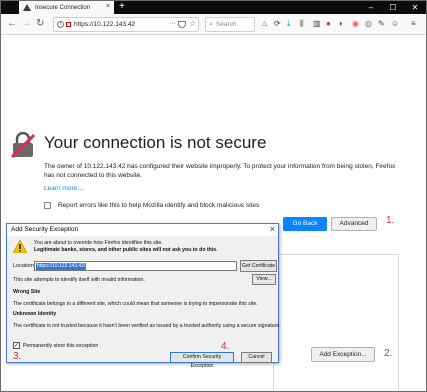 The image size is (427, 392). What do you see at coordinates (211, 24) in the screenshot?
I see `search-icon: ⌕` at bounding box center [211, 24].